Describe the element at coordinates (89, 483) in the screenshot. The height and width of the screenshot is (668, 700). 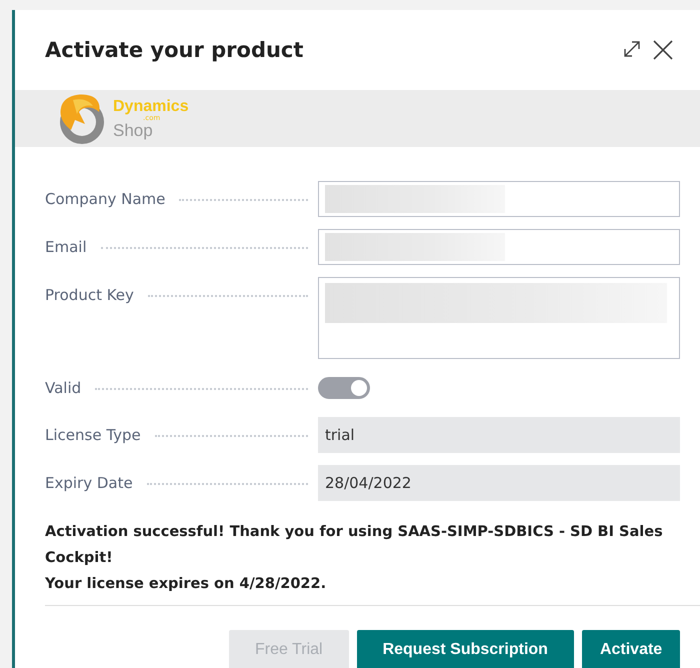
I see `field-label: Expiry Date` at that location.